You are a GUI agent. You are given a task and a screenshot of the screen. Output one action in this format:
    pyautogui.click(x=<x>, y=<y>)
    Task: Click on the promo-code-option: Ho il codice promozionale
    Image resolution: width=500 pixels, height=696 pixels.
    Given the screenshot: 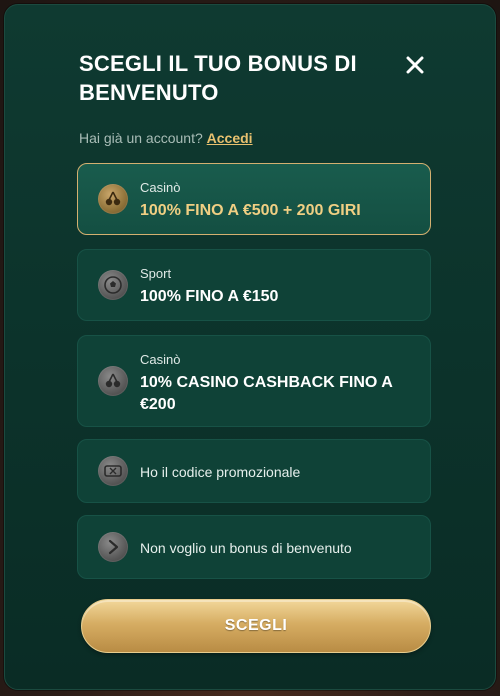 What is the action you would take?
    pyautogui.click(x=254, y=471)
    